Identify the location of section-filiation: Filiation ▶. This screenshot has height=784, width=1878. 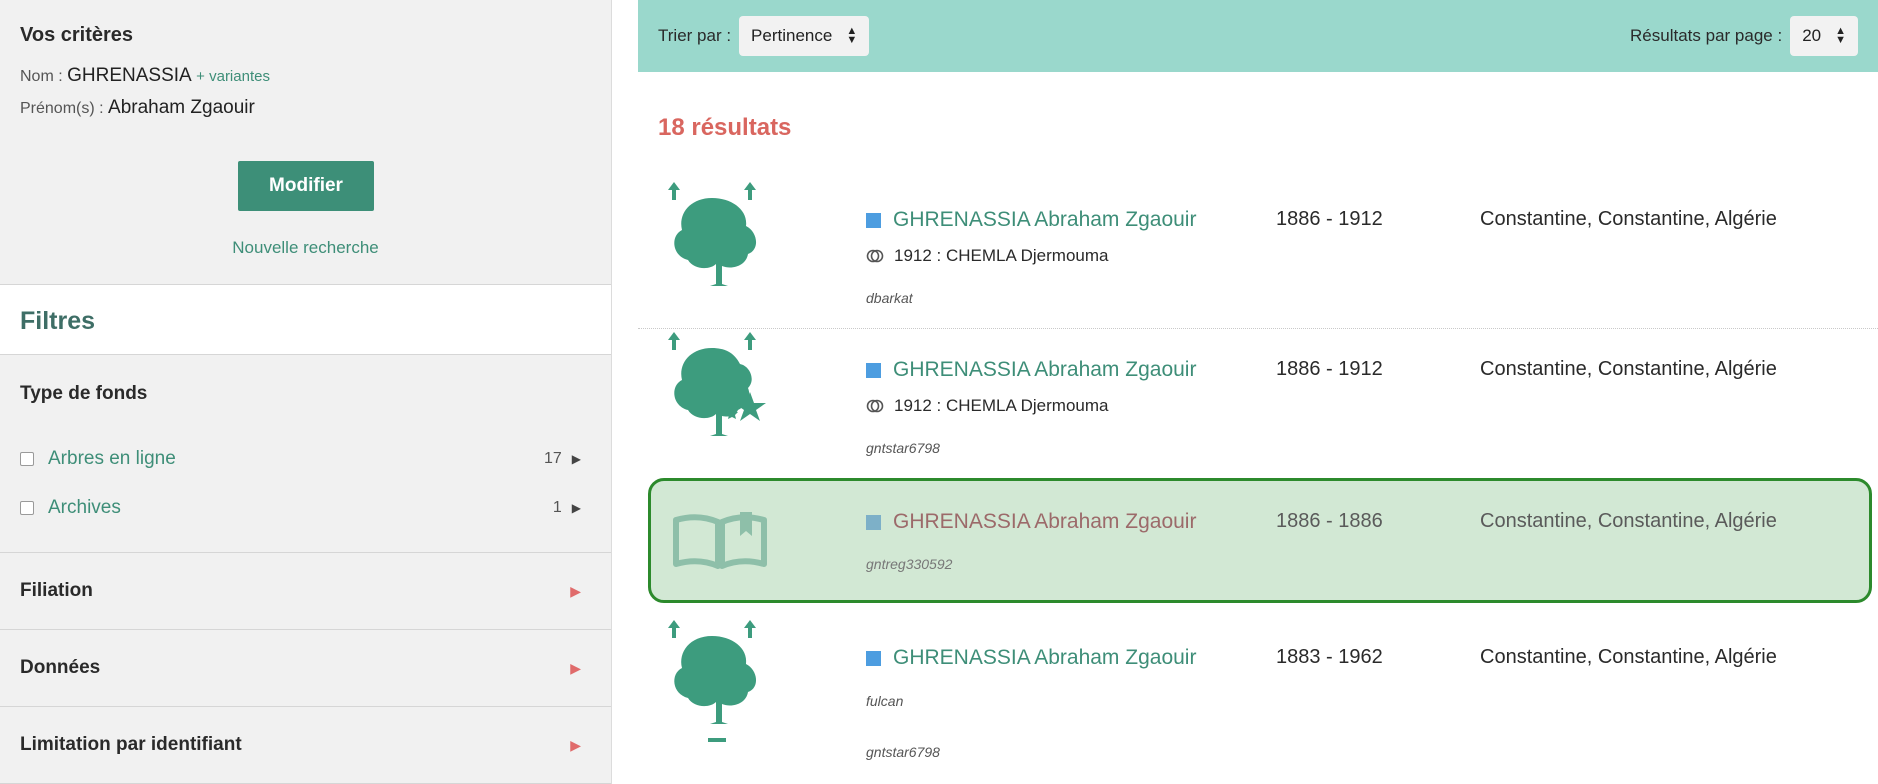
(305, 591).